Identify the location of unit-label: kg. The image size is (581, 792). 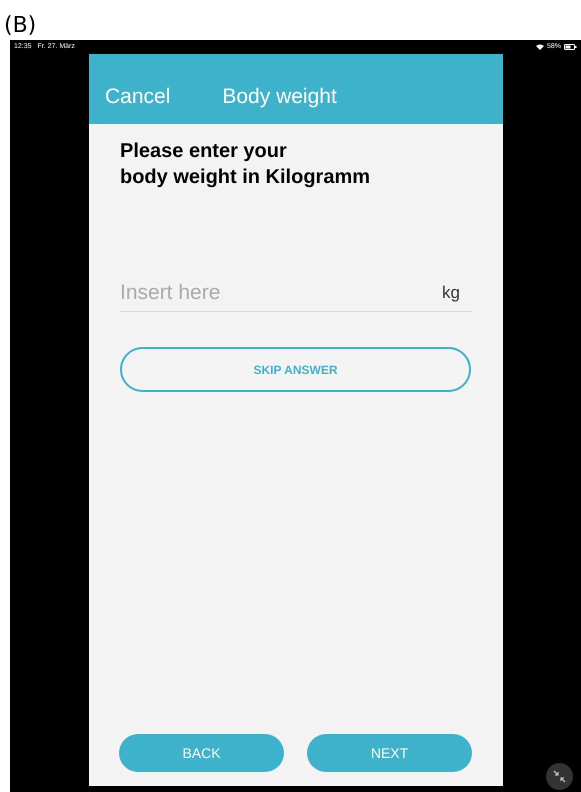
(451, 293).